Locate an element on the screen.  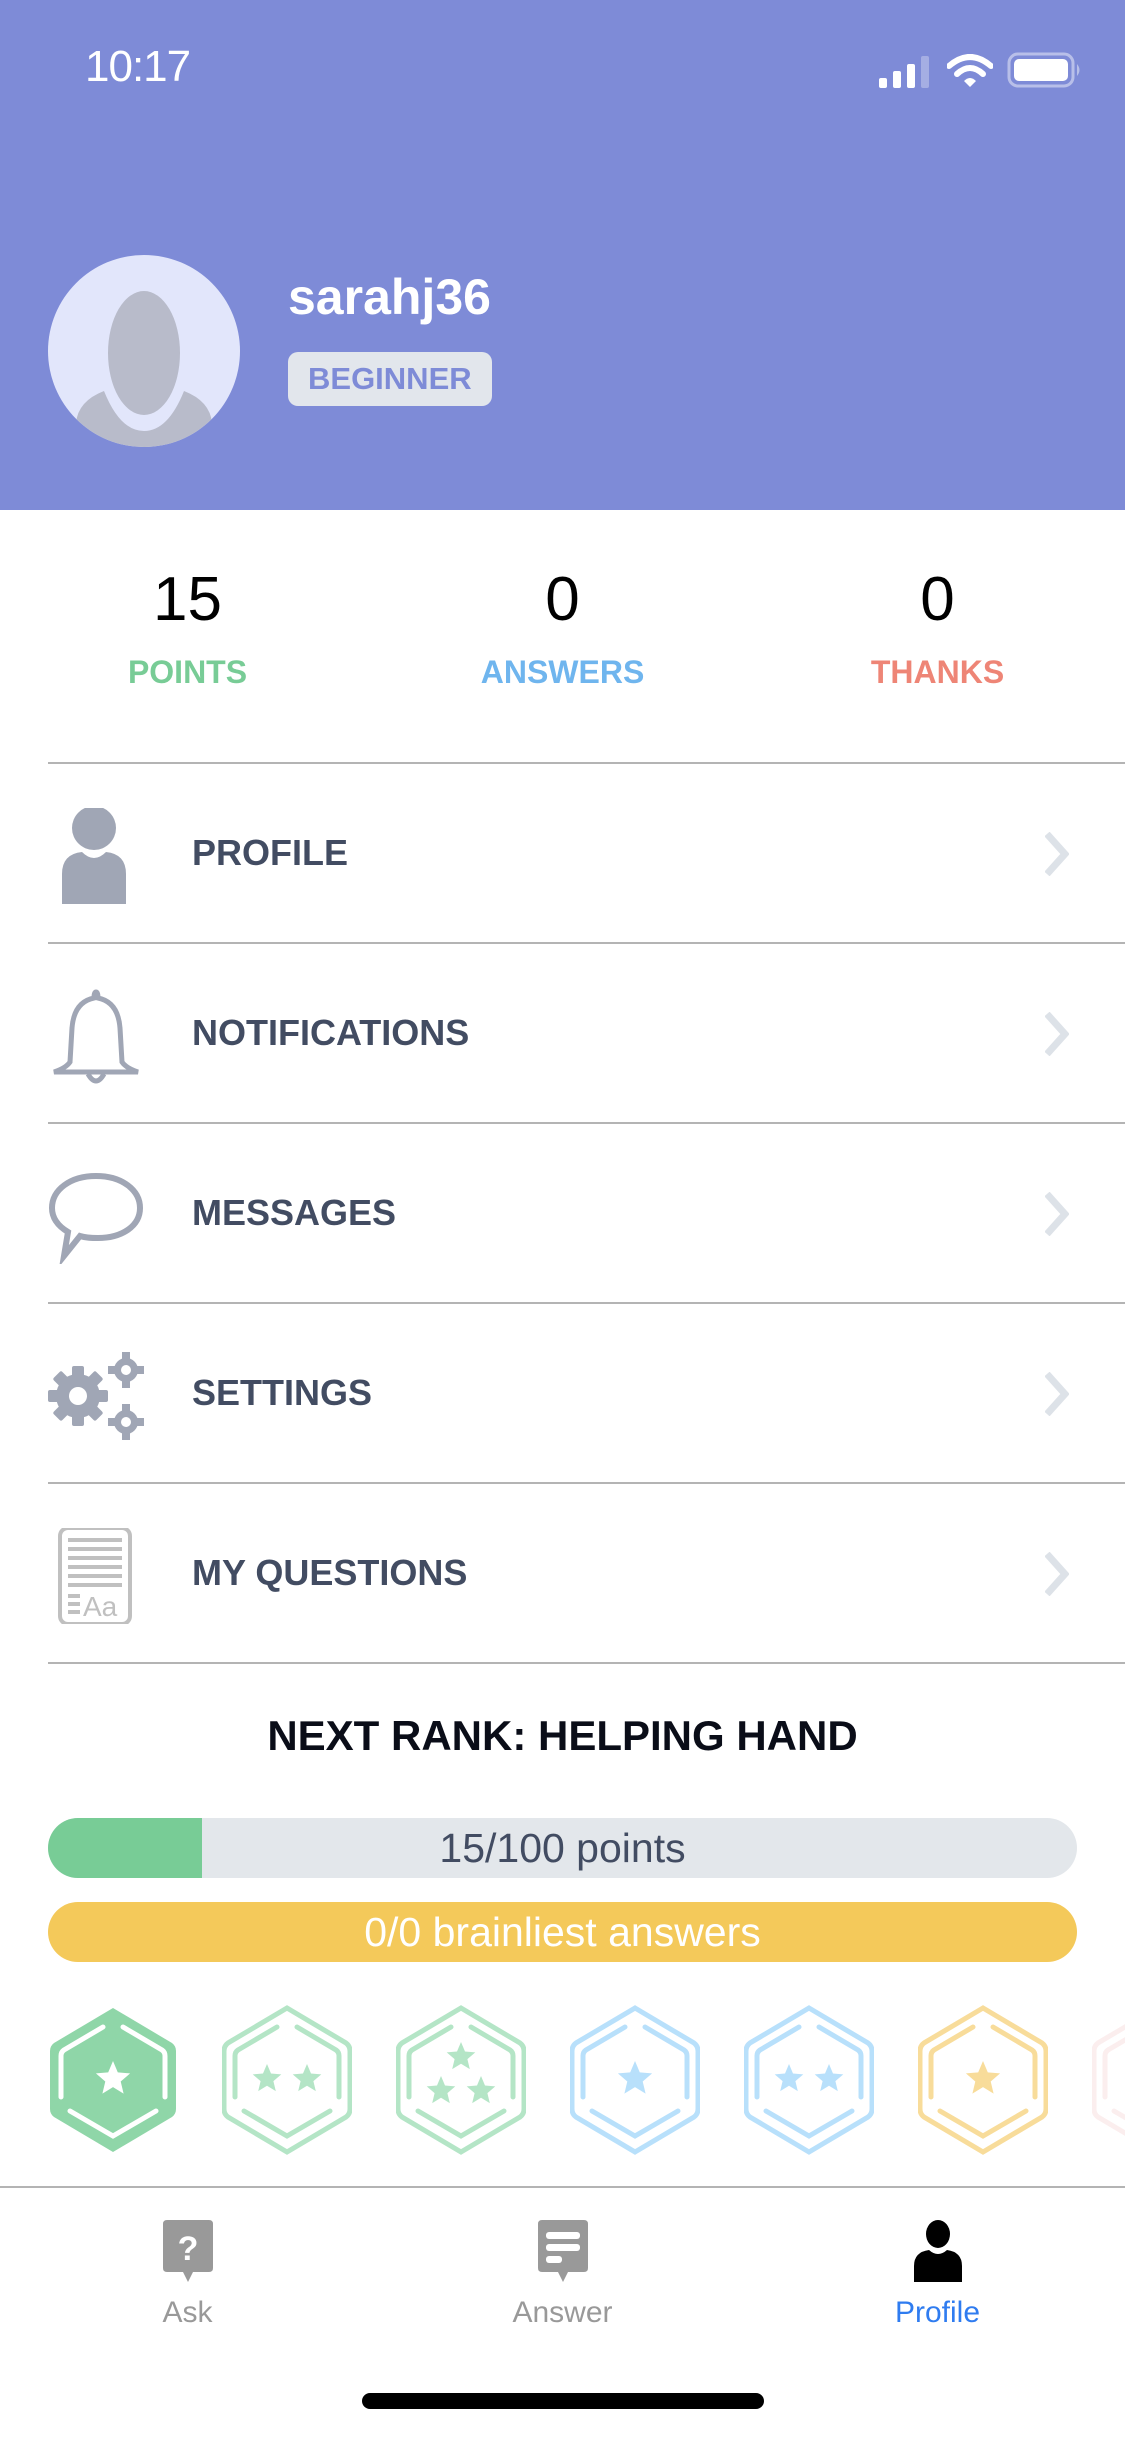
avatar-placeholder-icon is located at coordinates (144, 369).